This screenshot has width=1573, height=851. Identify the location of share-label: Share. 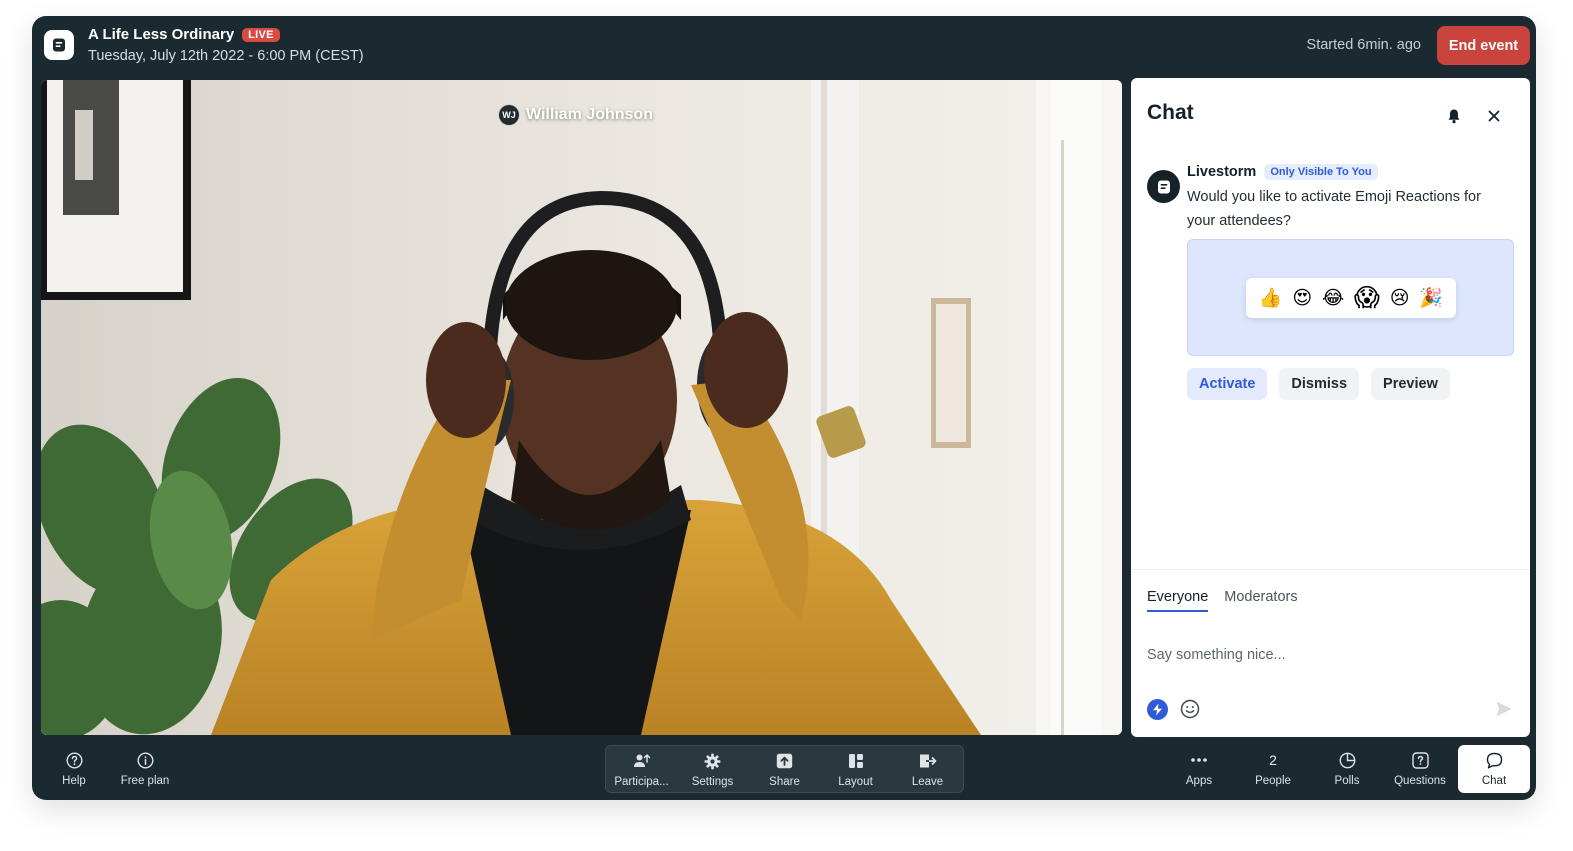
(784, 782).